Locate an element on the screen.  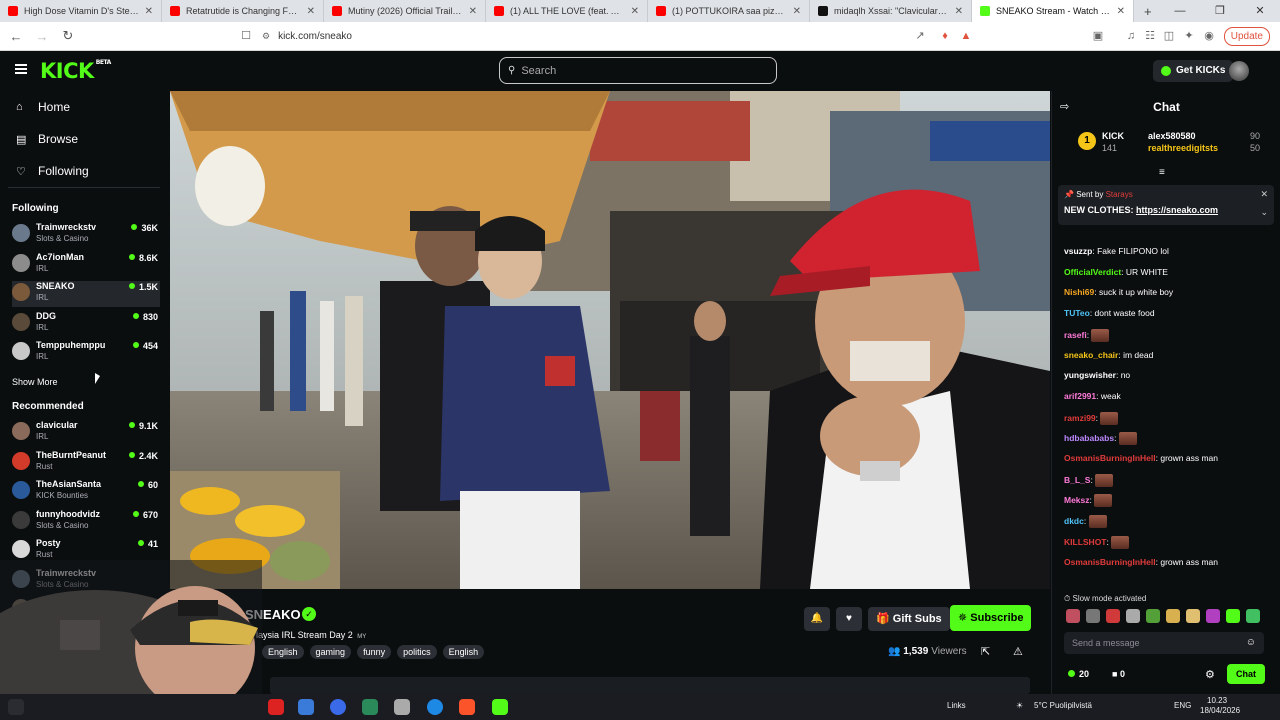
sidebar-channel: SNEAKO IRL 1.5K is located at coordinates (86, 294).